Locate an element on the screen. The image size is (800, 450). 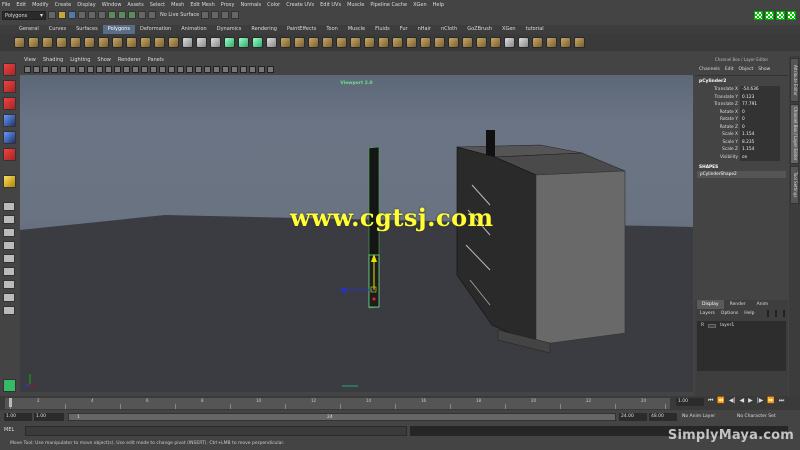
tool-settings-toggle-icon is located at coordinates (780, 15).